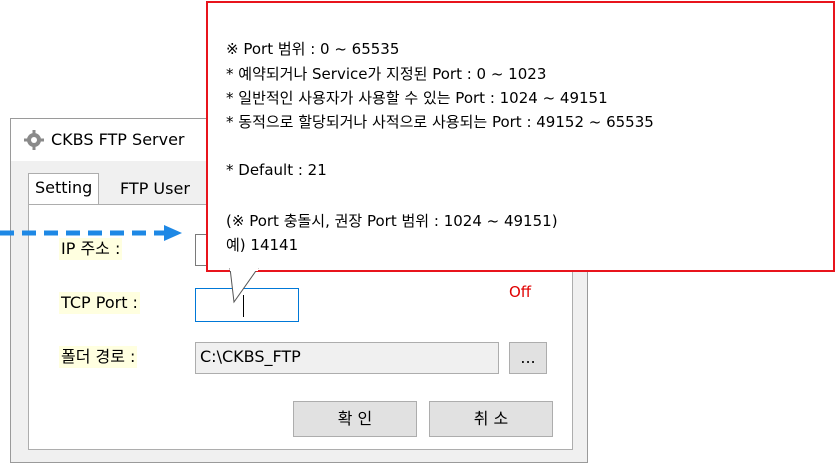  I want to click on tooltip-line: * 일반적인 사용자가 사용할 수 있는 Port : 1024 ~ 49151, so click(417, 98).